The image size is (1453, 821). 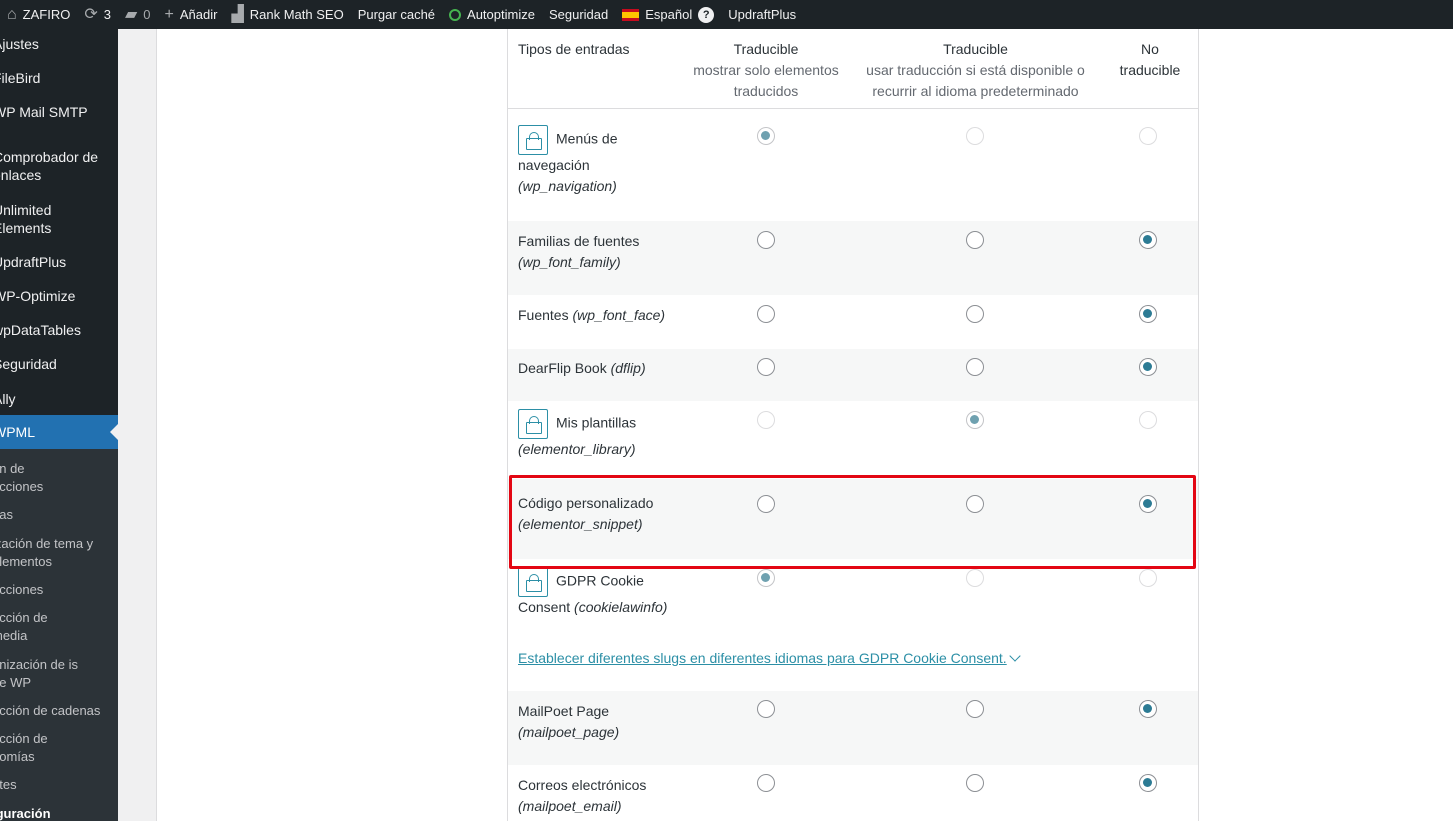 I want to click on spain-flag-icon, so click(x=631, y=14).